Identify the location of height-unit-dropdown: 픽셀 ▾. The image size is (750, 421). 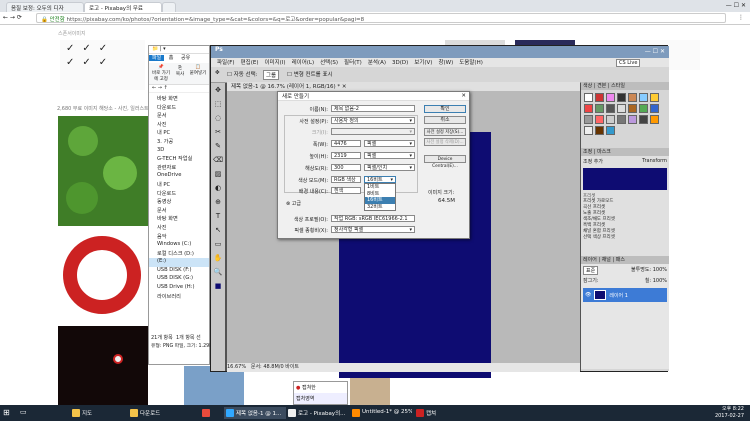
(389, 155).